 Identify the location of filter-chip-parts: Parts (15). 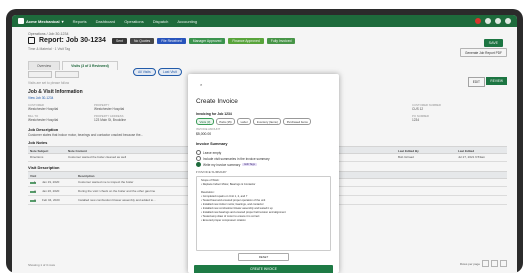
(225, 122).